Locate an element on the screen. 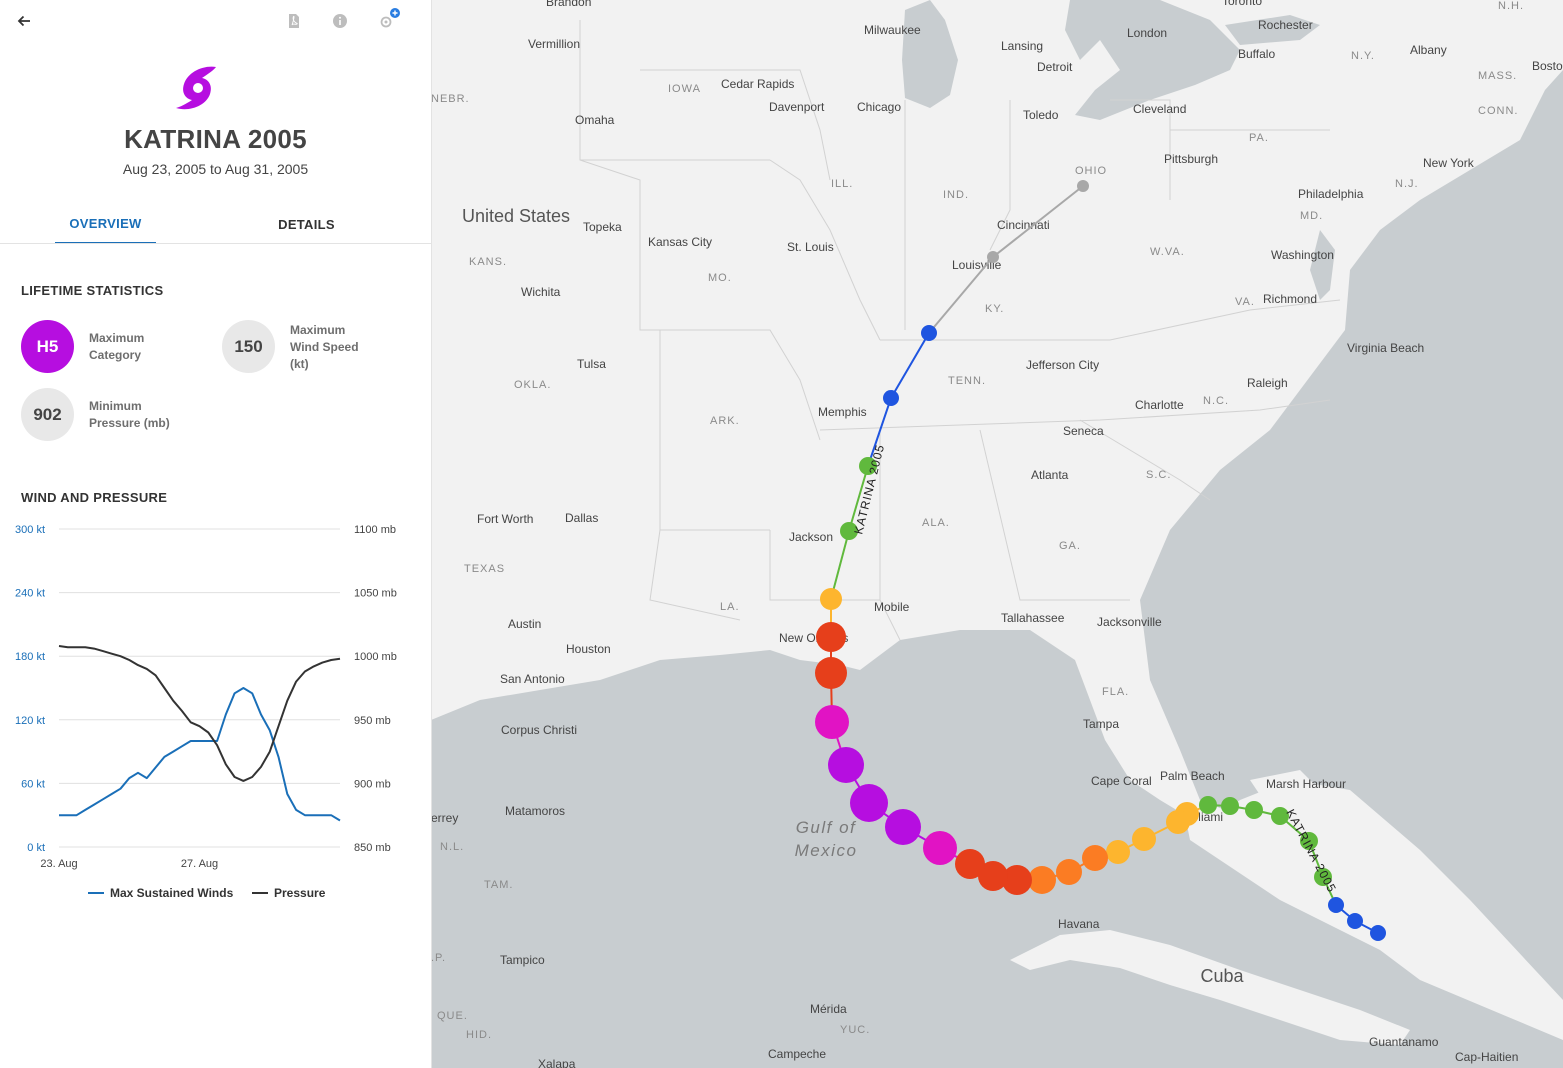  city-label: Lansing is located at coordinates (1022, 46).